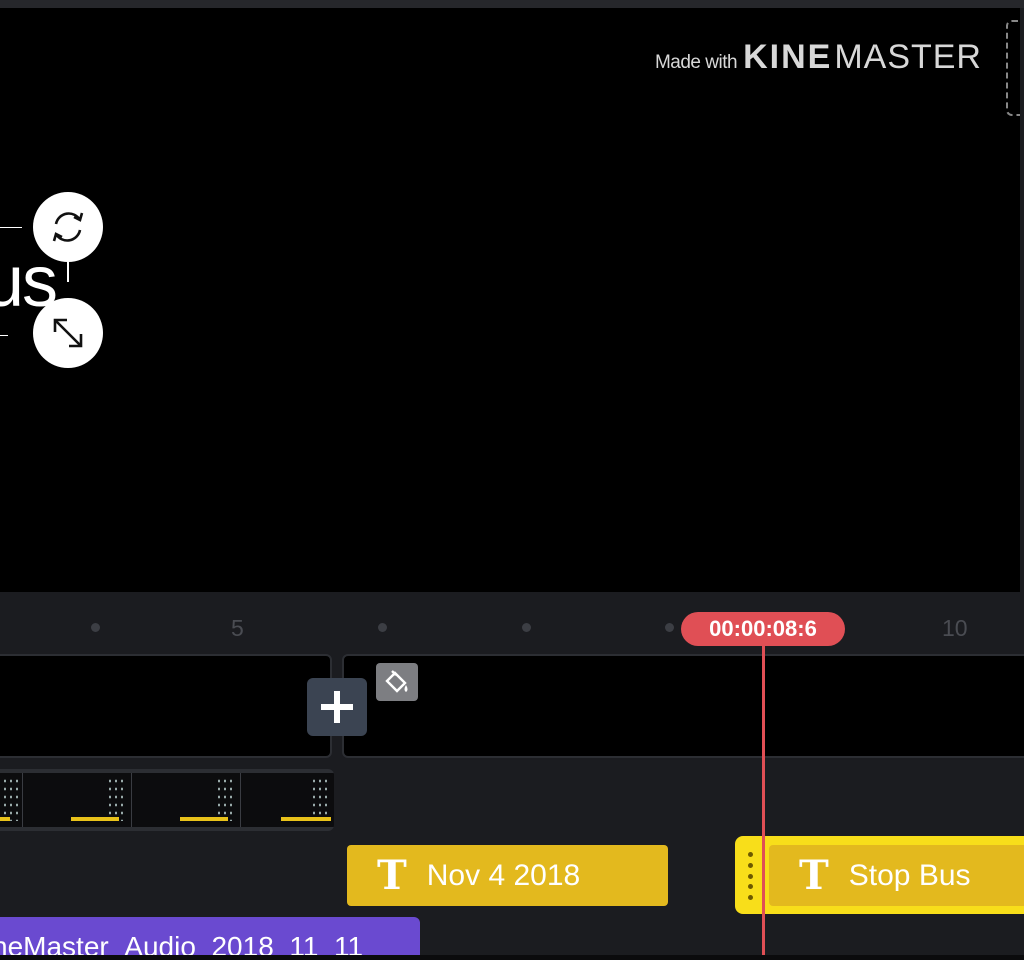 This screenshot has height=960, width=1024. I want to click on title-clip-stop-bus: T Stop Bus, so click(896, 875).